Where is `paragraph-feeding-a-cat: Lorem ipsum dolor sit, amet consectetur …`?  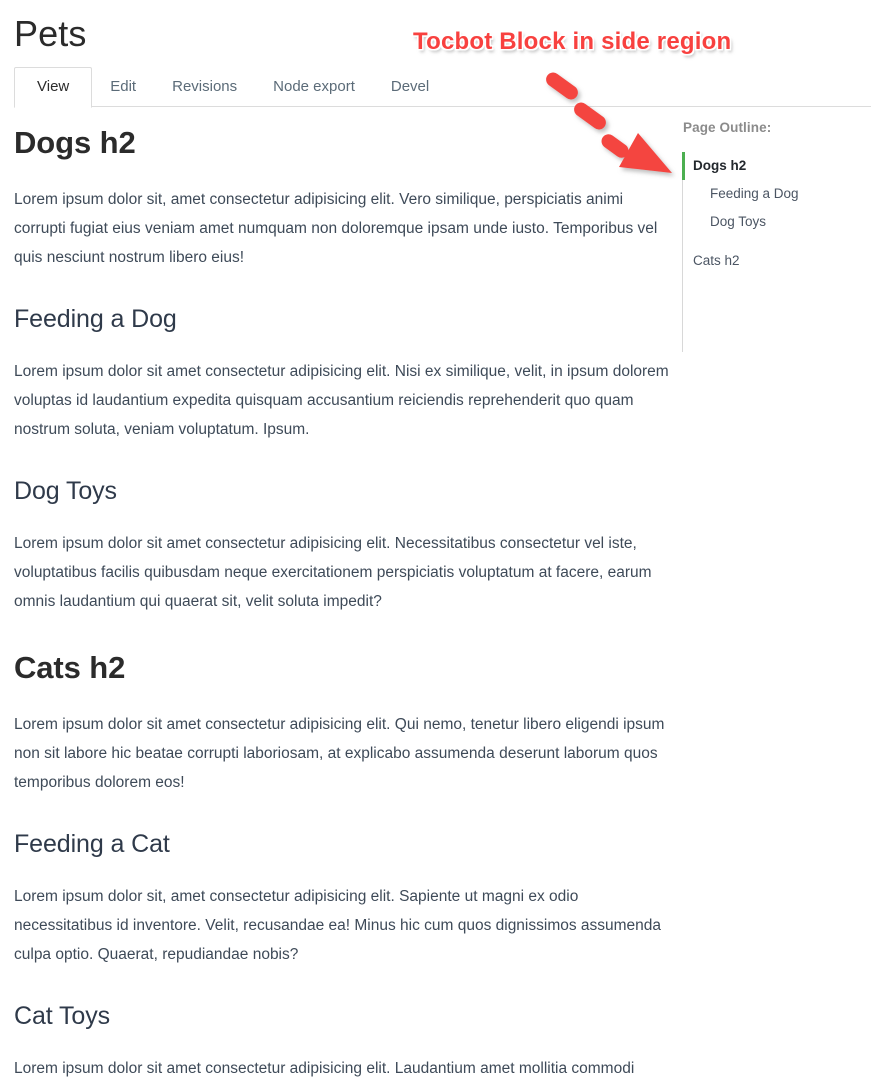 paragraph-feeding-a-cat: Lorem ipsum dolor sit, amet consectetur … is located at coordinates (338, 925).